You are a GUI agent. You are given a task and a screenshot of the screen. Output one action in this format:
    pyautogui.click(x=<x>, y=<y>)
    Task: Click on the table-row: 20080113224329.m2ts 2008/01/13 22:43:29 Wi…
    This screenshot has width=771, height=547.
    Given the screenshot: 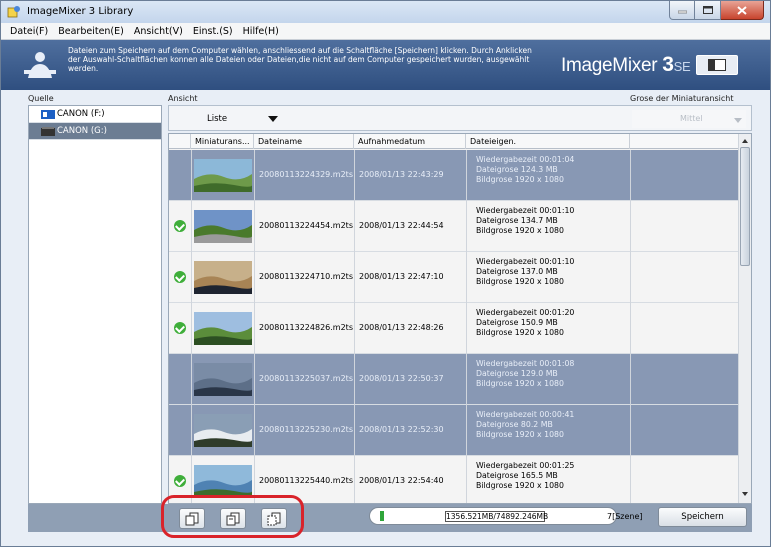 What is the action you would take?
    pyautogui.click(x=453, y=175)
    